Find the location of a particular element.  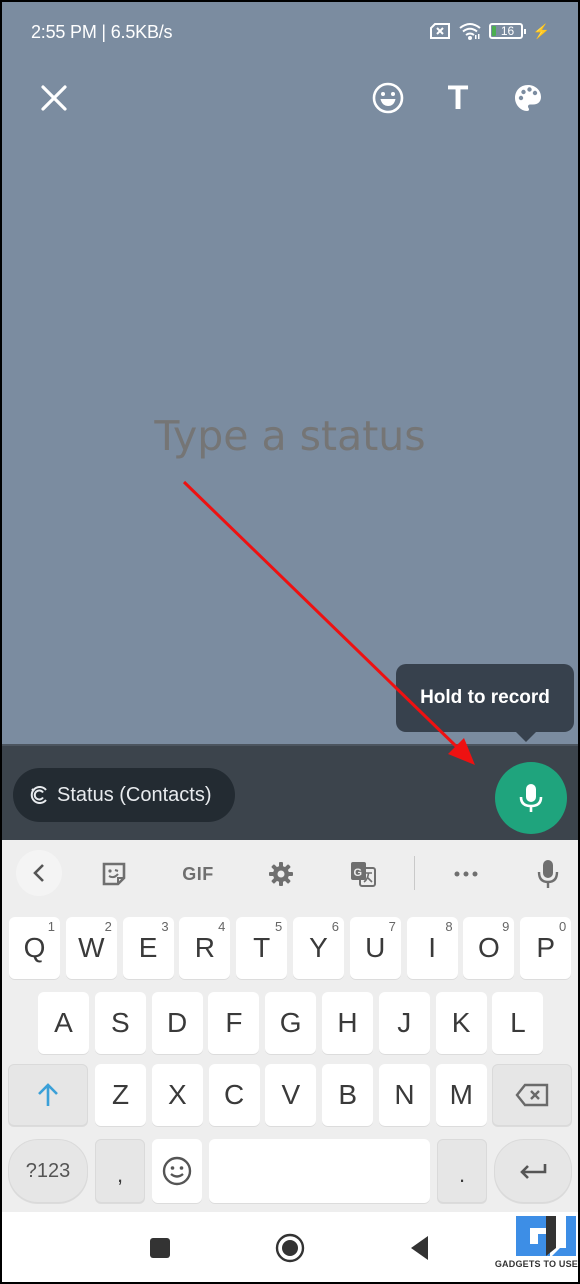

key-label: O is located at coordinates (489, 947).